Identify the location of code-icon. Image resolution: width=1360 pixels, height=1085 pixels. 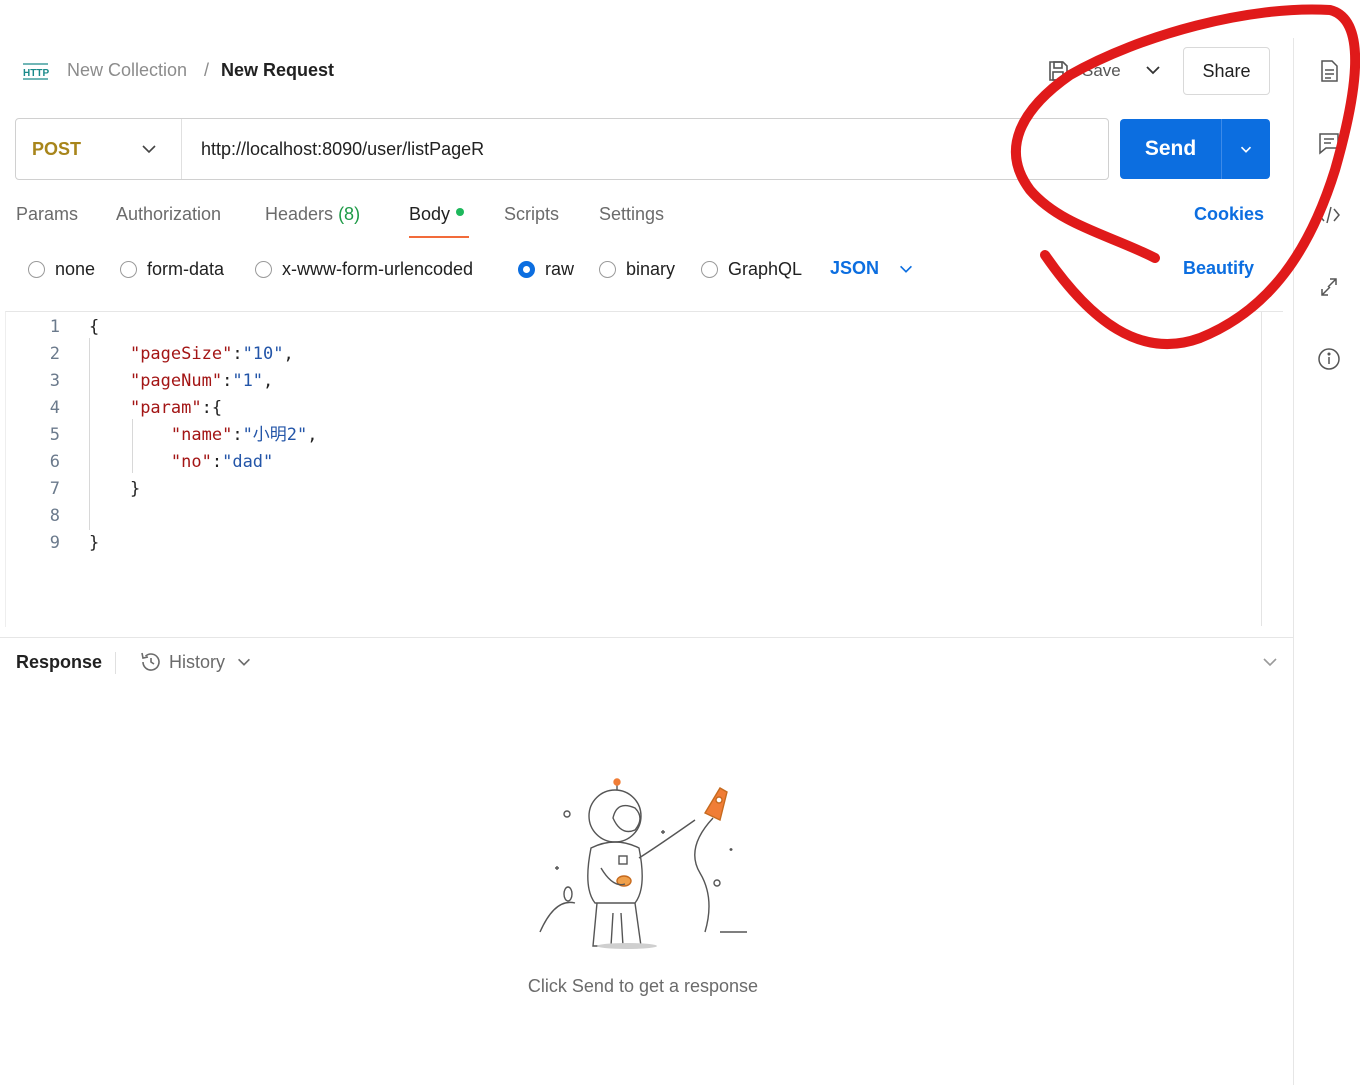
(1329, 215).